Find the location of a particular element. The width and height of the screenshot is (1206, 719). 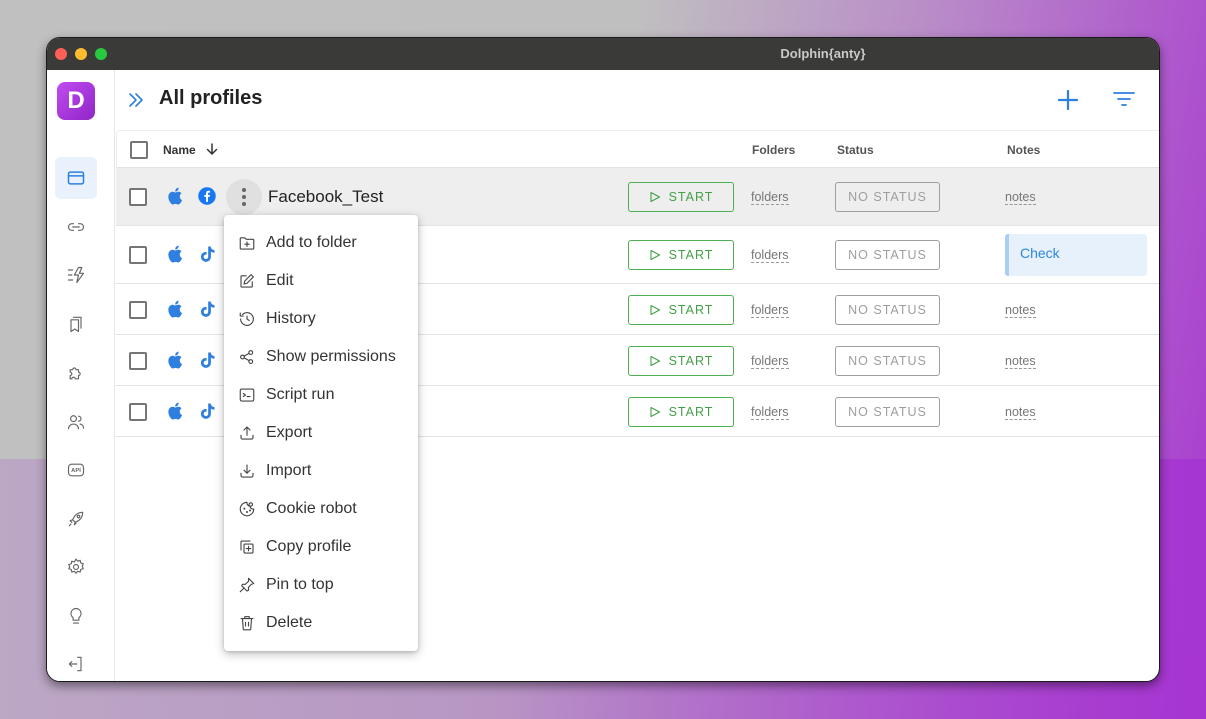

window-title: Dolphin{anty} is located at coordinates (823, 53).